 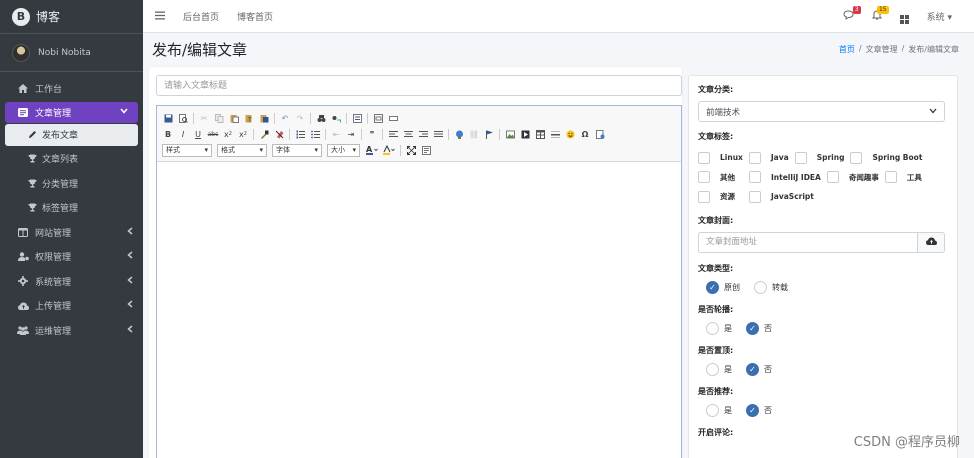 I want to click on link-icon, so click(x=459, y=134).